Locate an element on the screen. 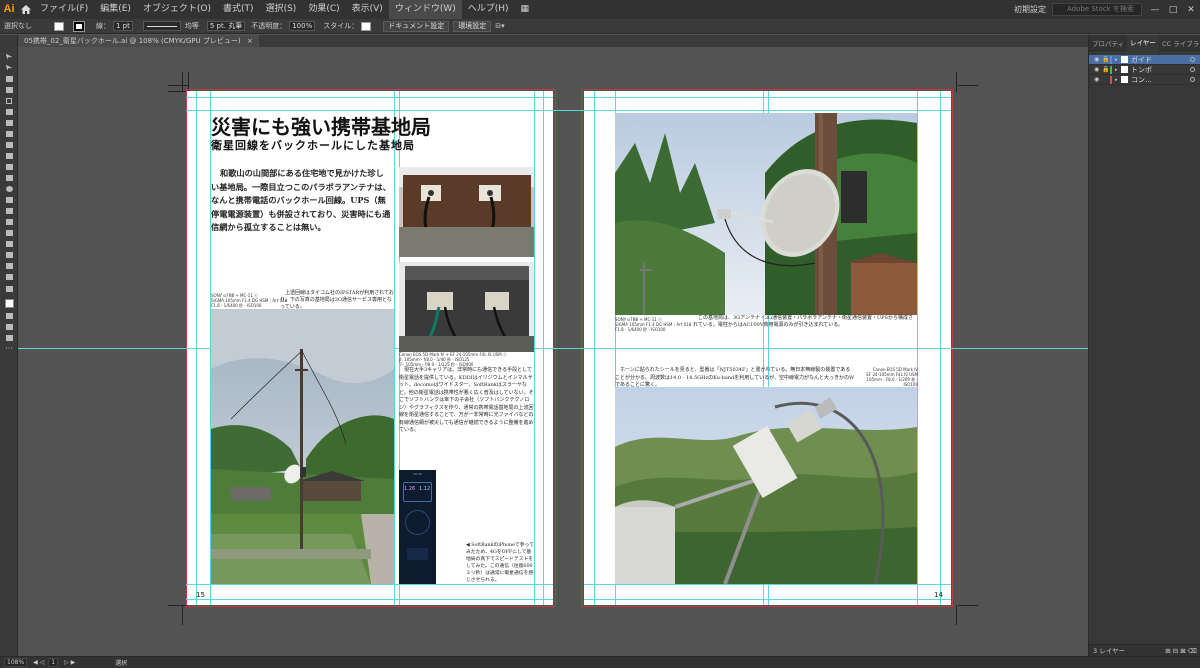 The image size is (1200, 668). stroke-profile-label: 均等 is located at coordinates (192, 26).